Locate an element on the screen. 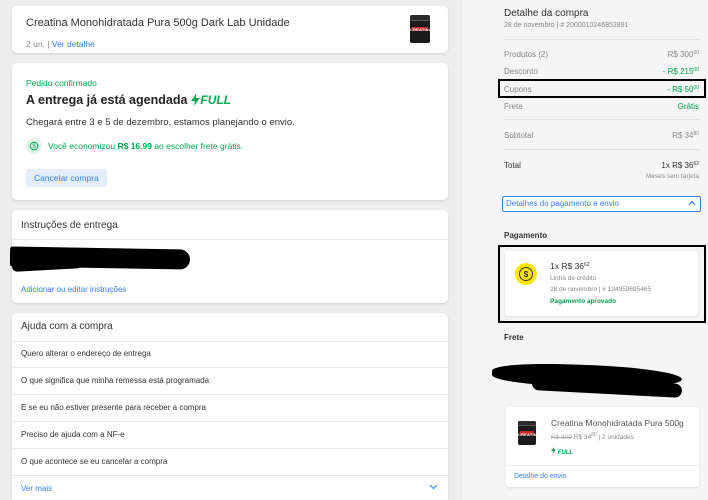 This screenshot has height=500, width=708. order-number: # 2000010246852891 is located at coordinates (594, 25).